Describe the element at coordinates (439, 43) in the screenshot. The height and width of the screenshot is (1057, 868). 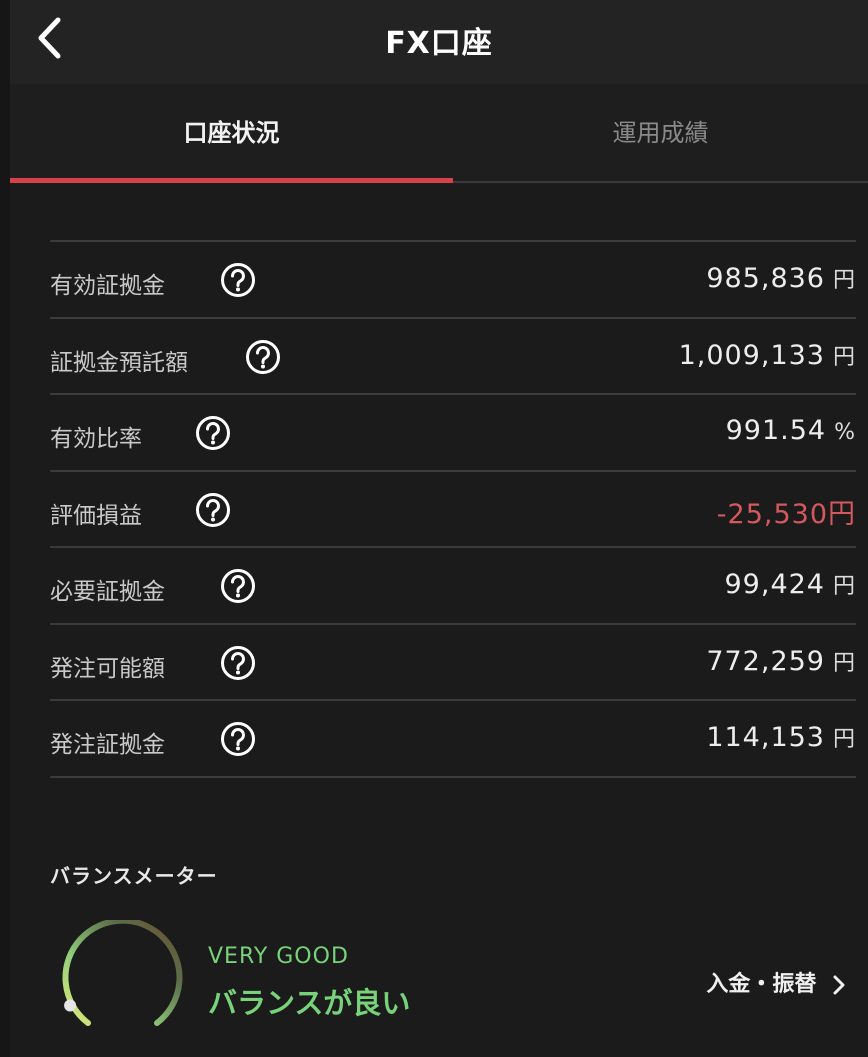
I see `page-title: FX口座` at that location.